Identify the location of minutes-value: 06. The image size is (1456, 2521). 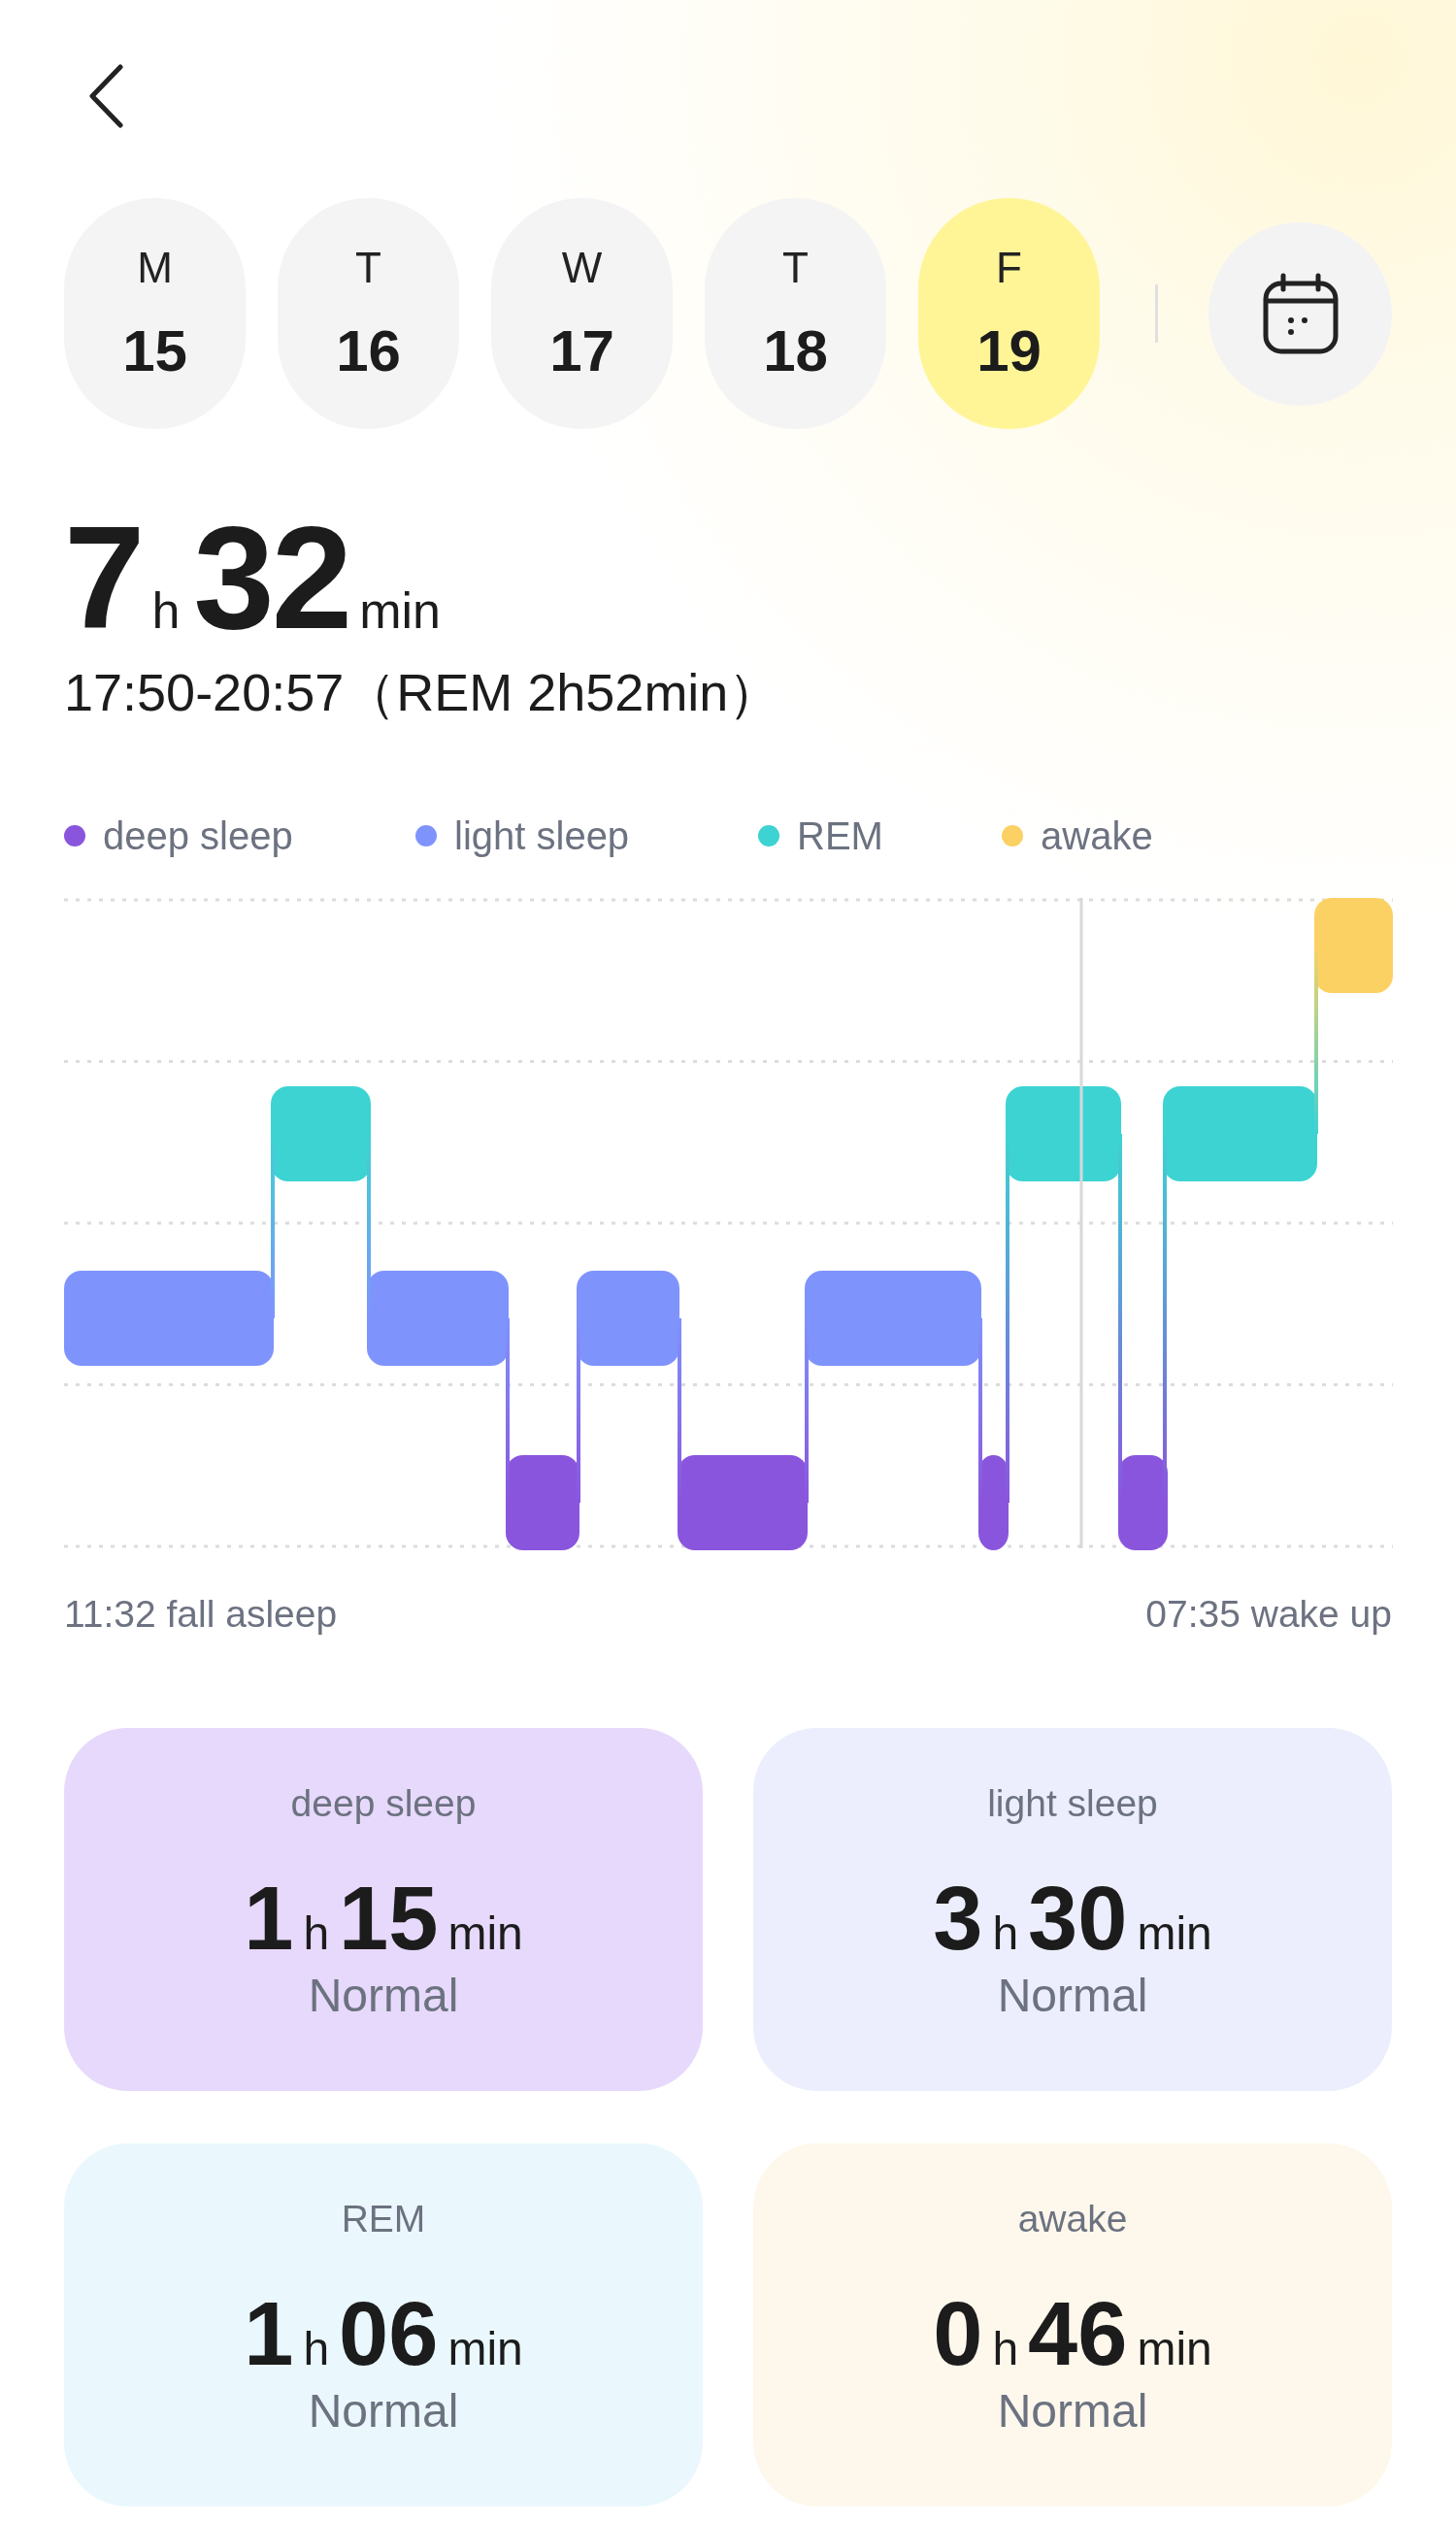
(389, 2333).